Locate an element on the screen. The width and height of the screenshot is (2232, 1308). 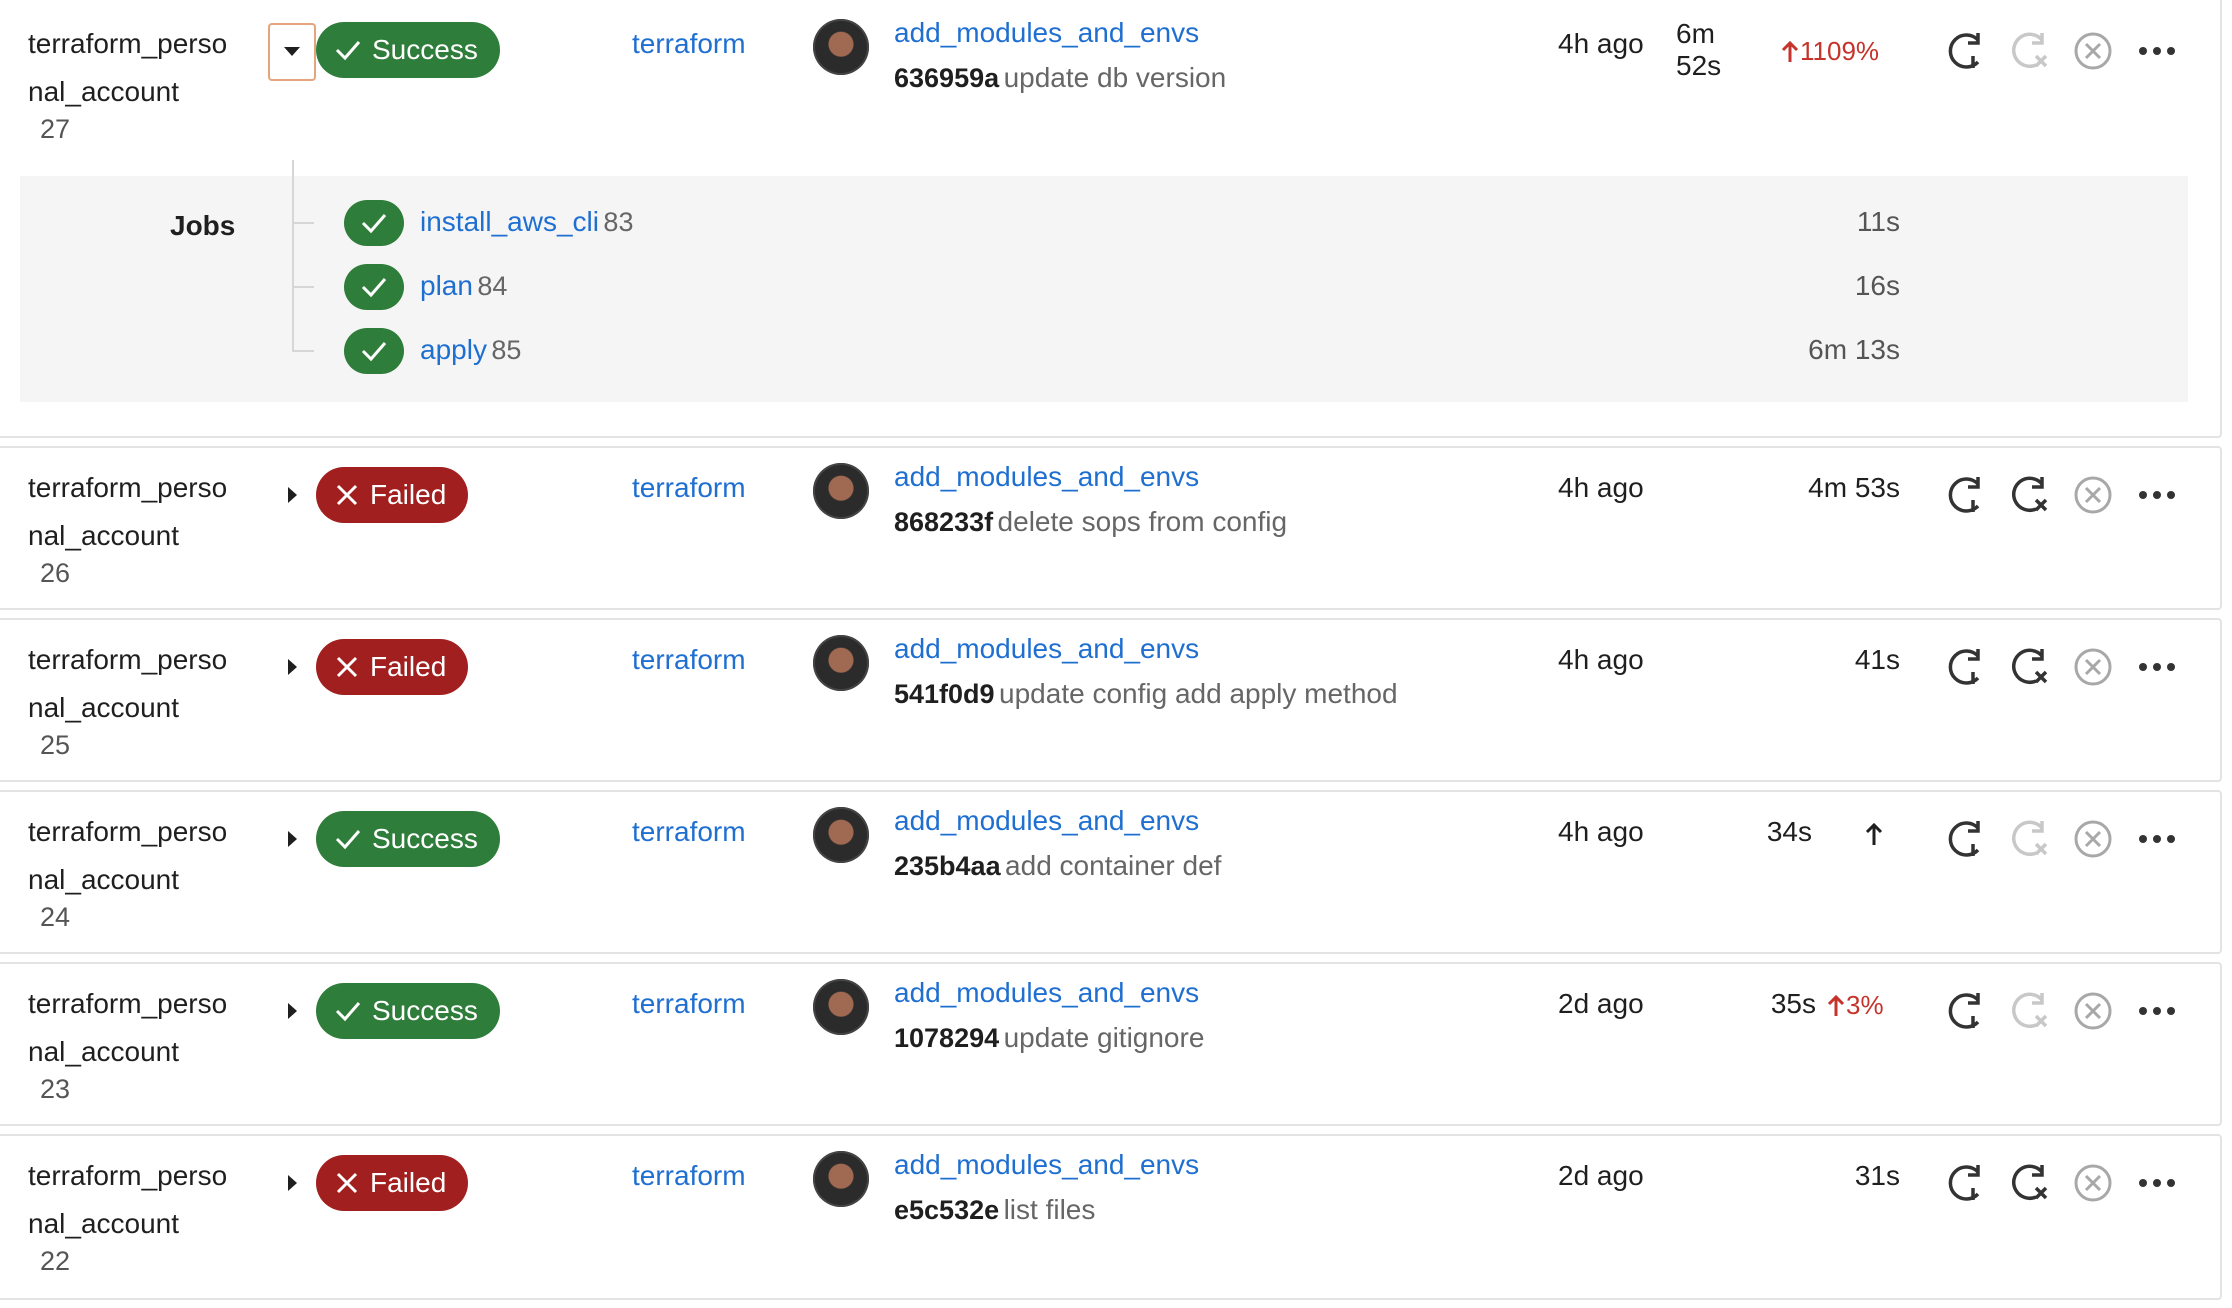
job-item: plan 84 is located at coordinates (463, 286).